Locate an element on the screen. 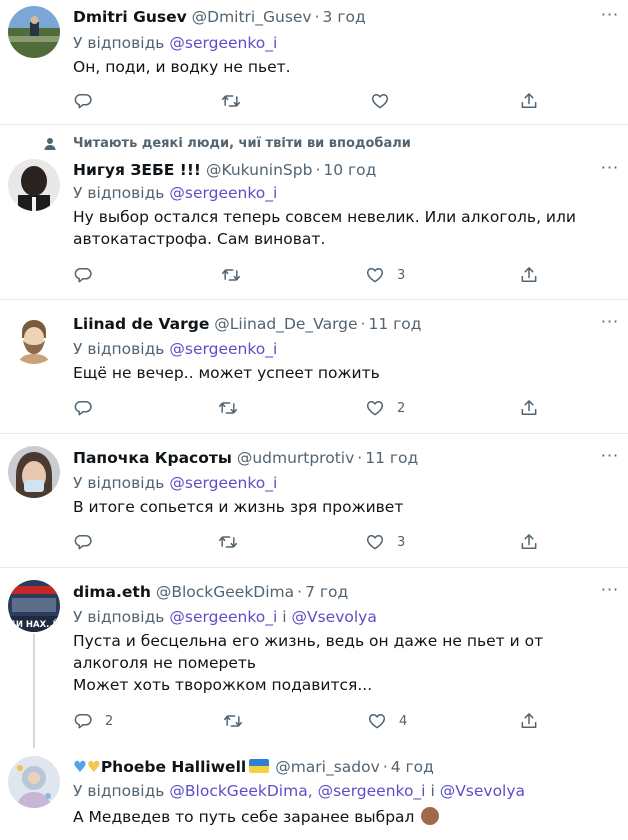 This screenshot has width=628, height=840. tweet-time: 10 год is located at coordinates (349, 170).